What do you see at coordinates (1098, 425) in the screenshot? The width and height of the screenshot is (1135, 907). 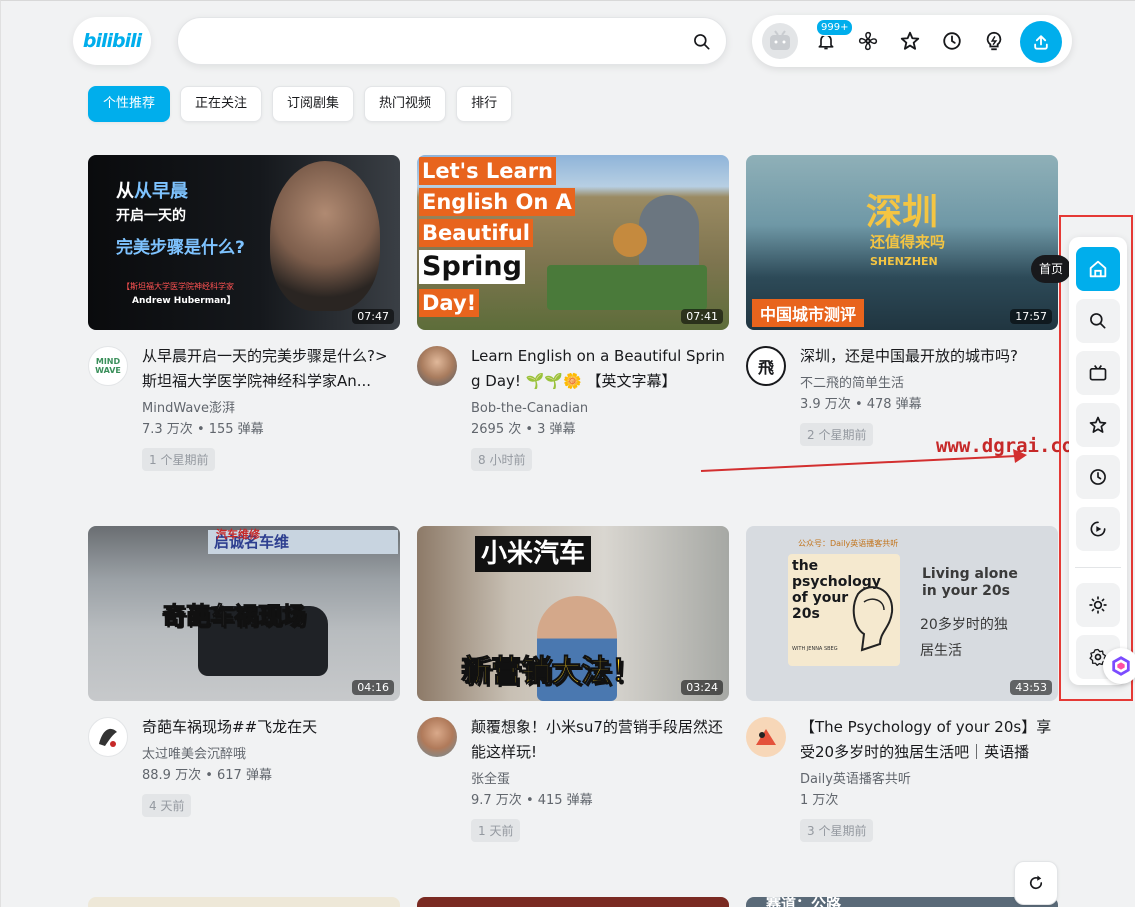 I see `sidebar-favorites-button` at bounding box center [1098, 425].